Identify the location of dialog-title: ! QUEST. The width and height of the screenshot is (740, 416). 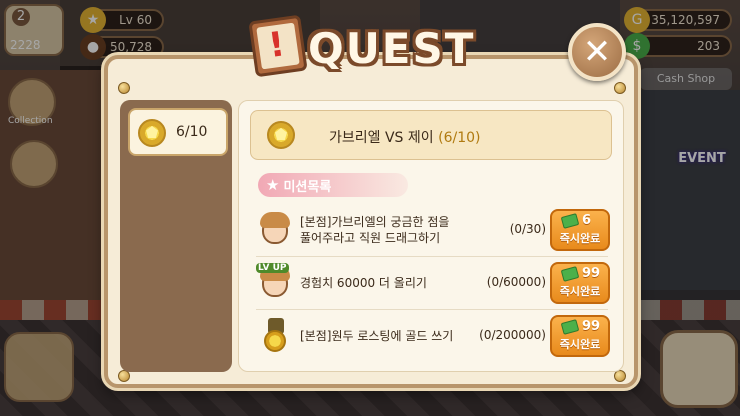
(375, 46).